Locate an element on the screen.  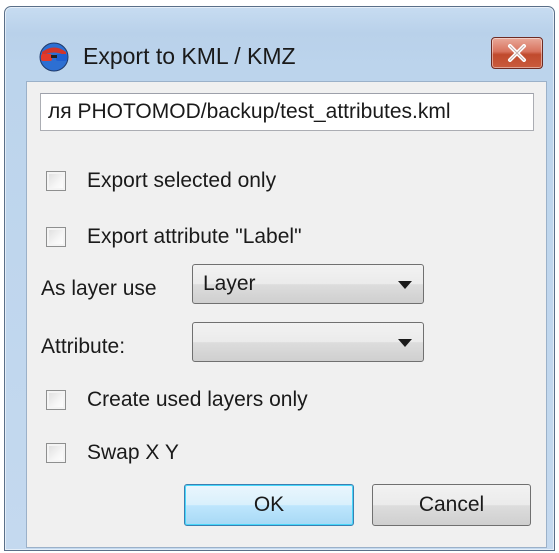
ok-button: OK is located at coordinates (269, 505).